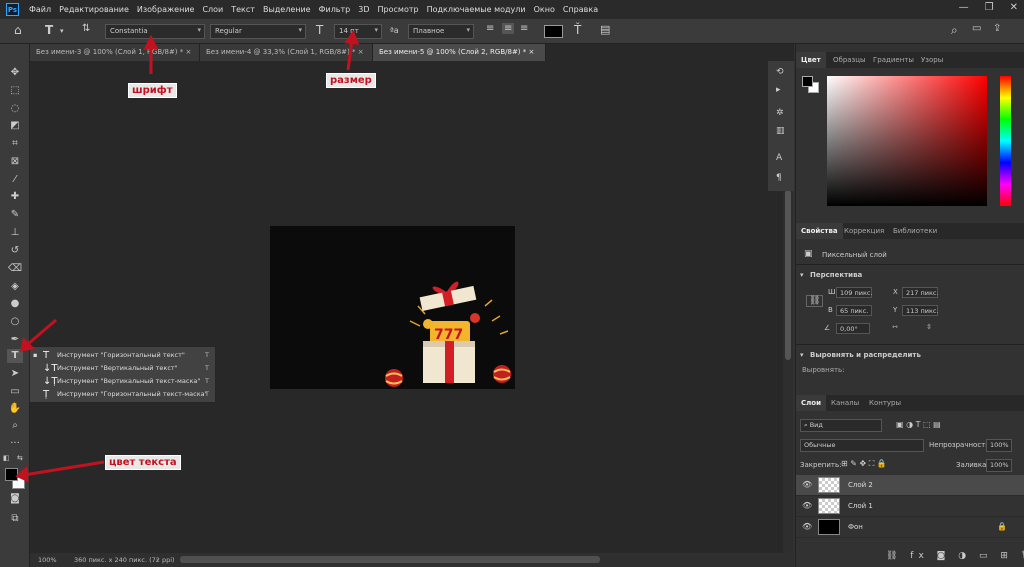  What do you see at coordinates (920, 292) in the screenshot?
I see `x-input: 217 пикс.` at bounding box center [920, 292].